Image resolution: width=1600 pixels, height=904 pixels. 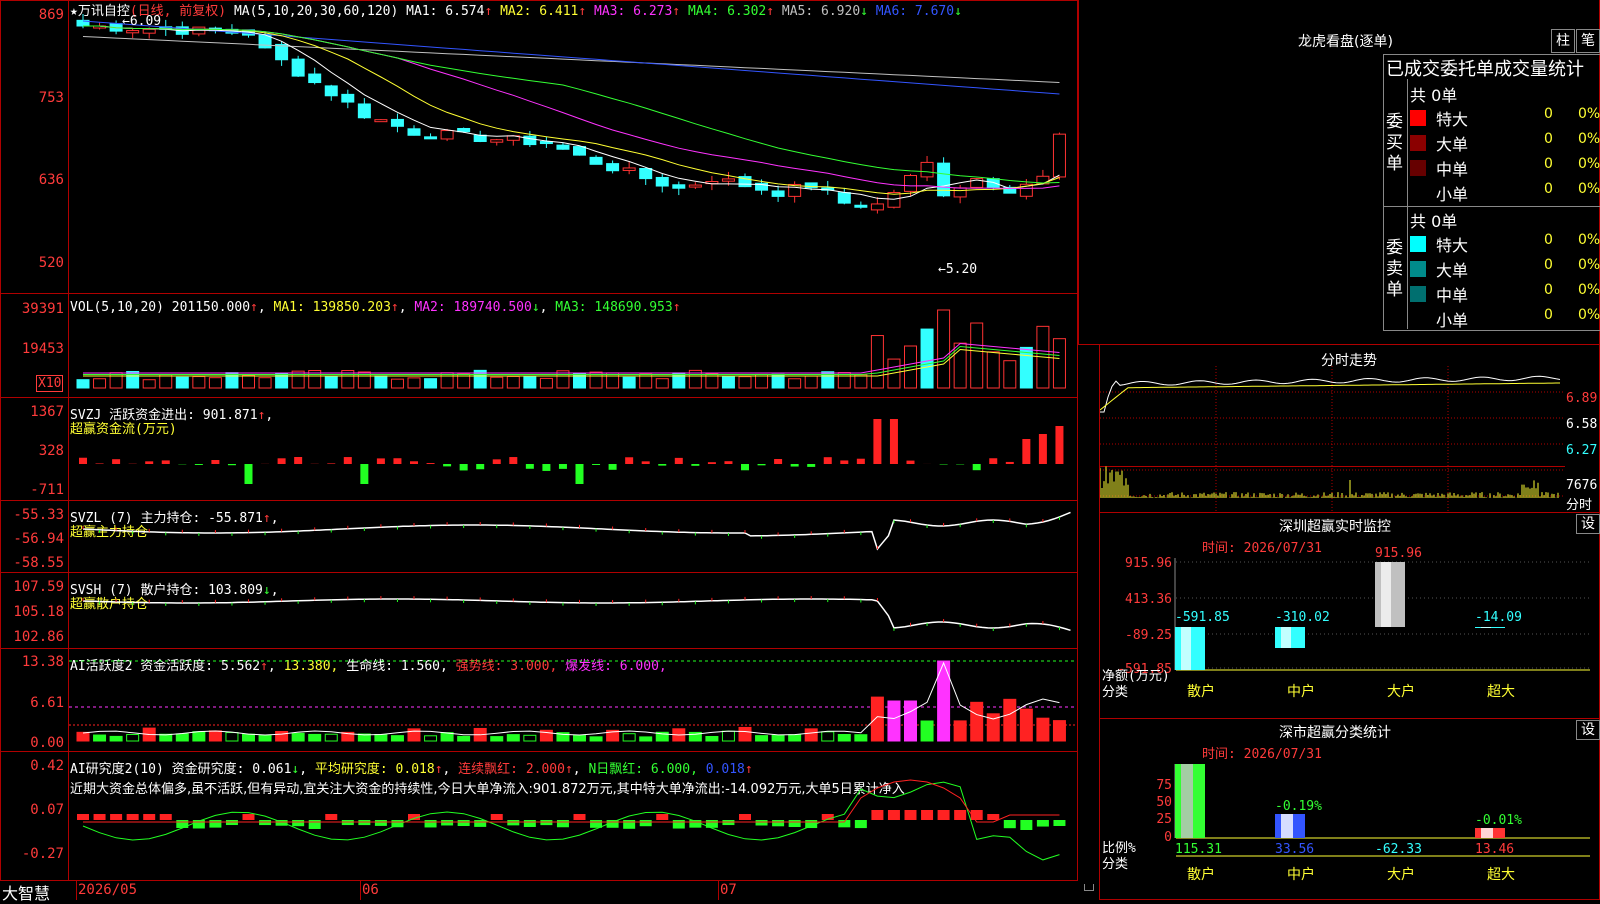 I want to click on fenshi-tick-4: 7676, so click(x=1581, y=485).